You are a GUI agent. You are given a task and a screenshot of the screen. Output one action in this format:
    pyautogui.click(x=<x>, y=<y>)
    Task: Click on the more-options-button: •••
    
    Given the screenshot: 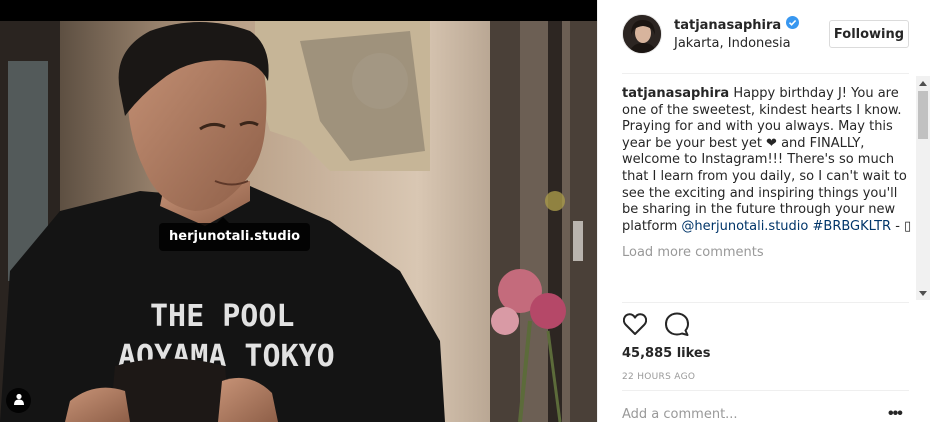 What is the action you would take?
    pyautogui.click(x=895, y=414)
    